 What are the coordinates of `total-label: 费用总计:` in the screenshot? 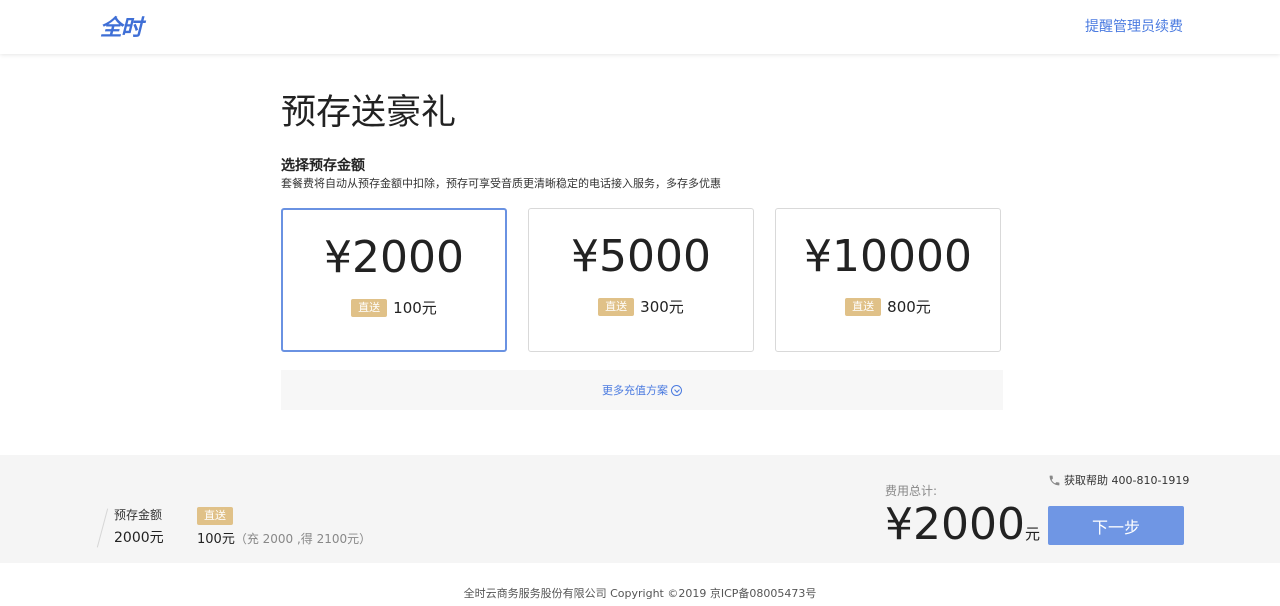 It's located at (911, 491).